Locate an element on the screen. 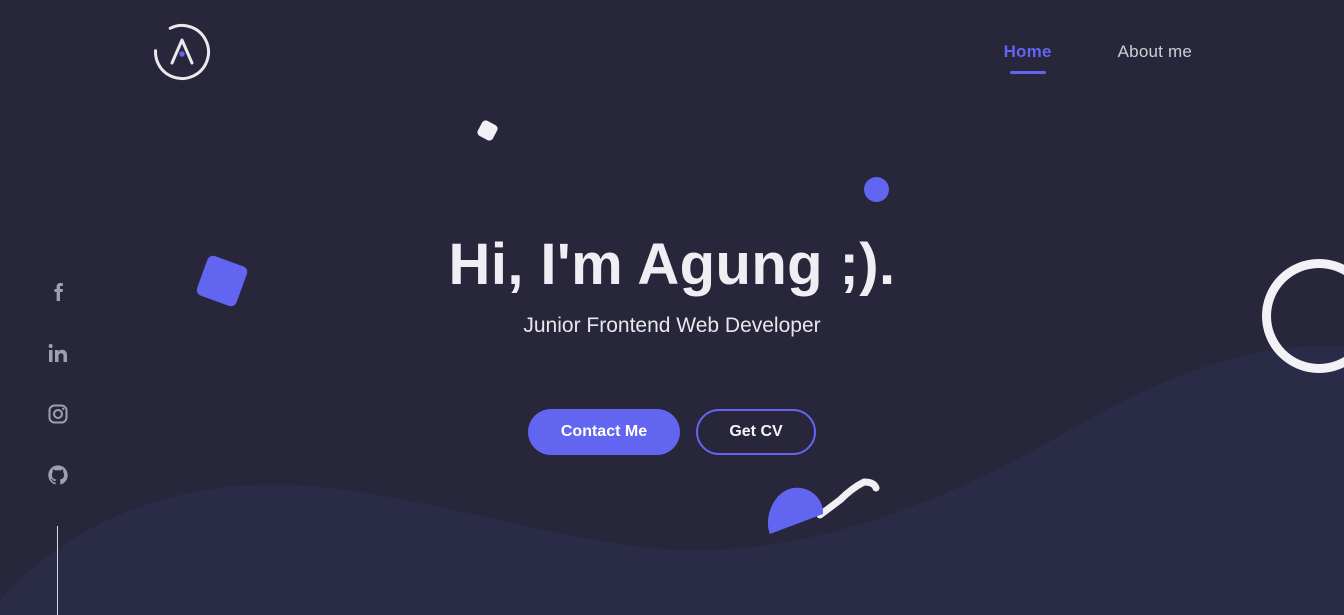 This screenshot has height=615, width=1344. hero-title: Hi, I'm Agung ;). is located at coordinates (672, 264).